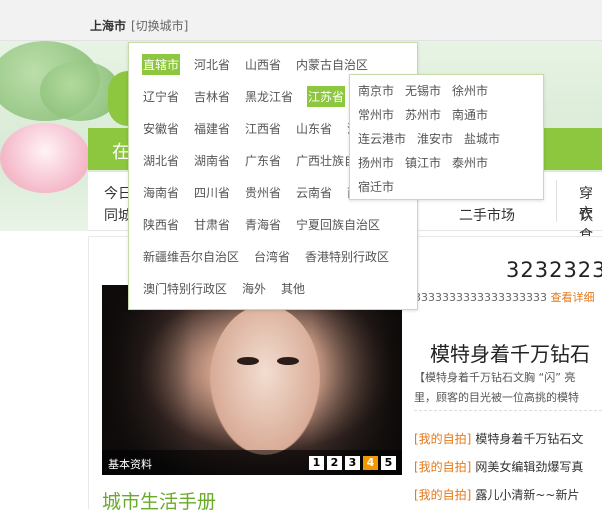 This screenshot has height=514, width=602. I want to click on province-option: 宁夏回族自治区, so click(338, 224).